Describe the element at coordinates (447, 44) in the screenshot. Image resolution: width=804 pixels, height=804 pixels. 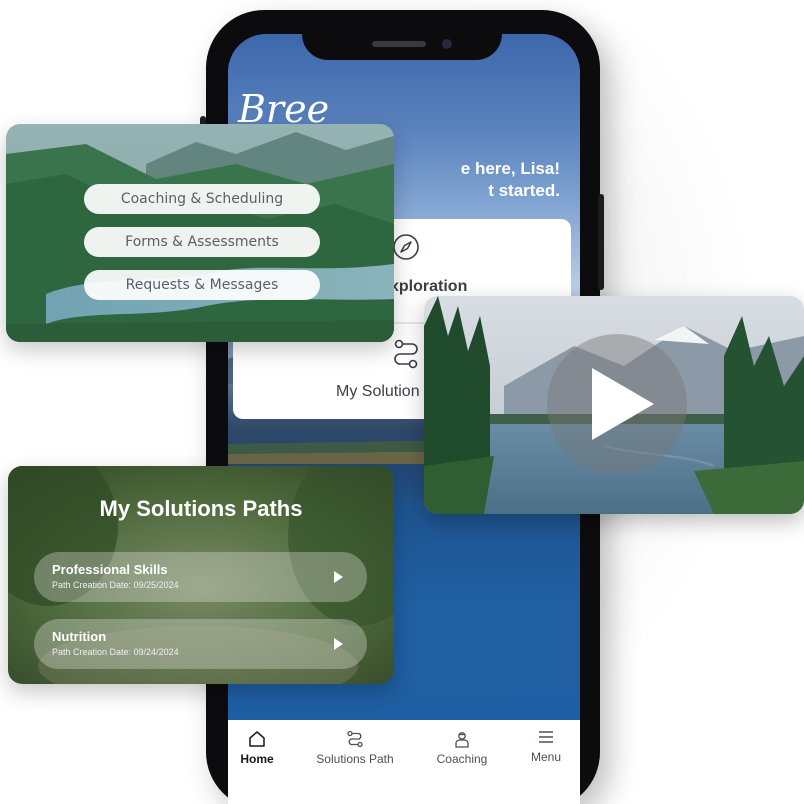
I see `front-camera` at that location.